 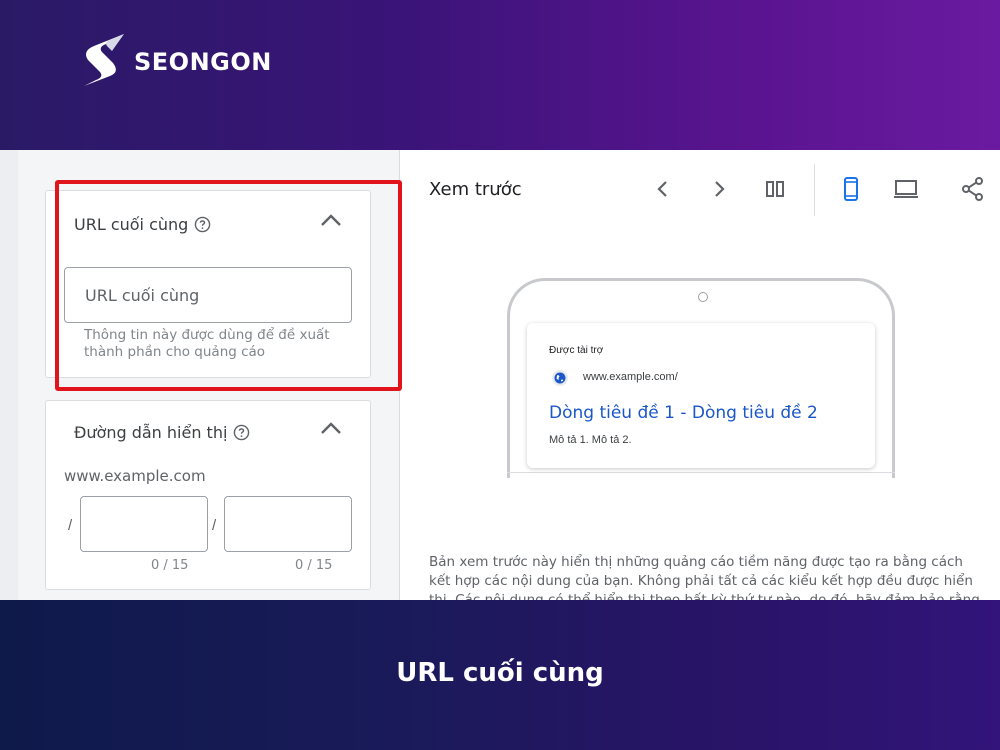 What do you see at coordinates (131, 224) in the screenshot?
I see `final-url-title-text: URL cuối cùng` at bounding box center [131, 224].